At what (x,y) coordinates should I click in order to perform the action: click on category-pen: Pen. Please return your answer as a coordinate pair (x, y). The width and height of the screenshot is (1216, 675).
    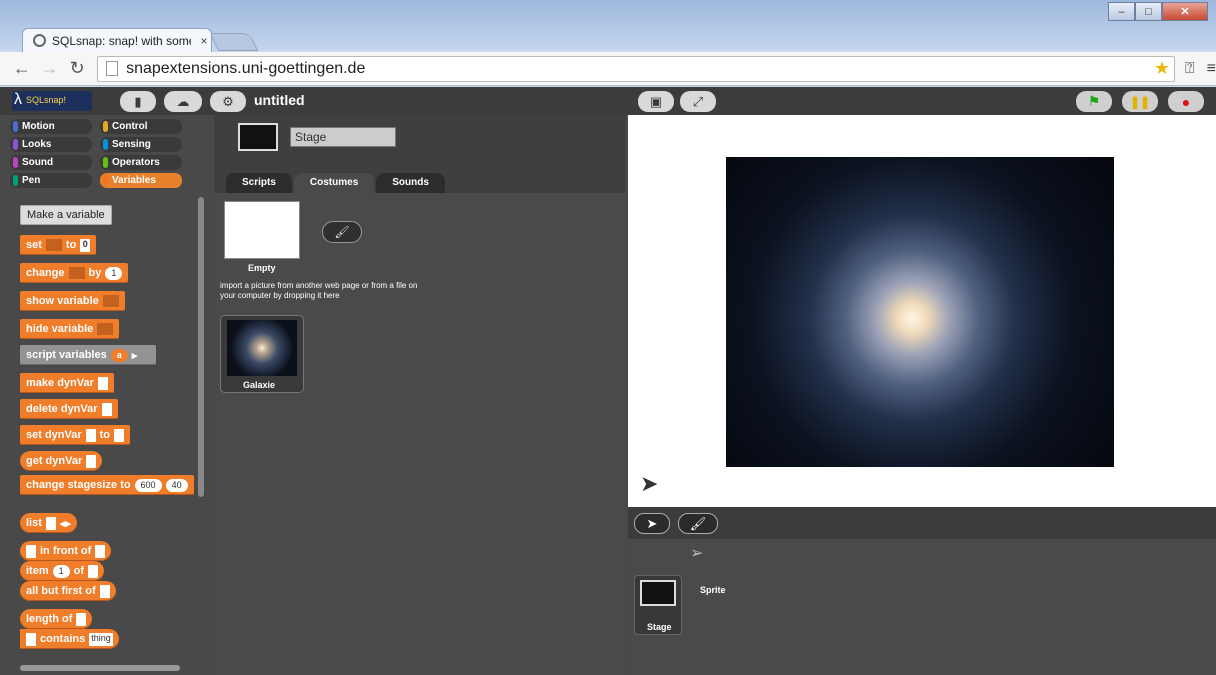
    Looking at the image, I should click on (51, 180).